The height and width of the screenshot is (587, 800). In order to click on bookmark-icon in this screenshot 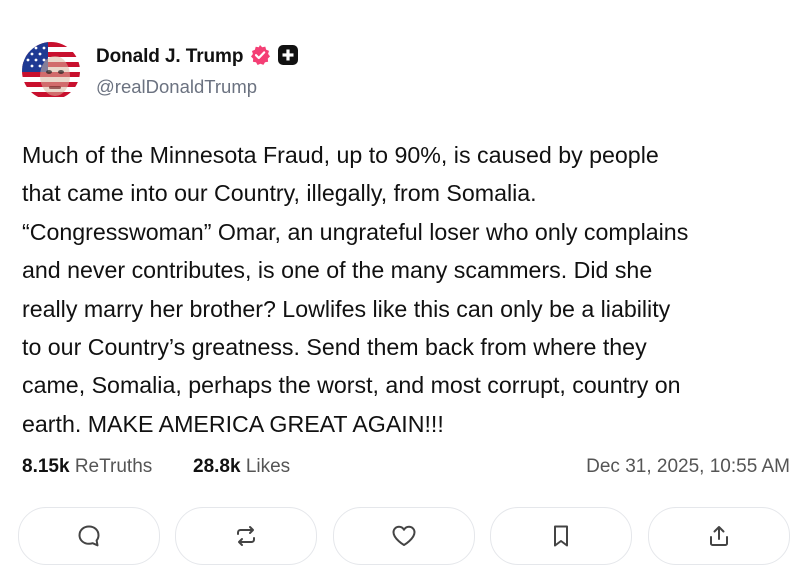, I will do `click(561, 536)`.